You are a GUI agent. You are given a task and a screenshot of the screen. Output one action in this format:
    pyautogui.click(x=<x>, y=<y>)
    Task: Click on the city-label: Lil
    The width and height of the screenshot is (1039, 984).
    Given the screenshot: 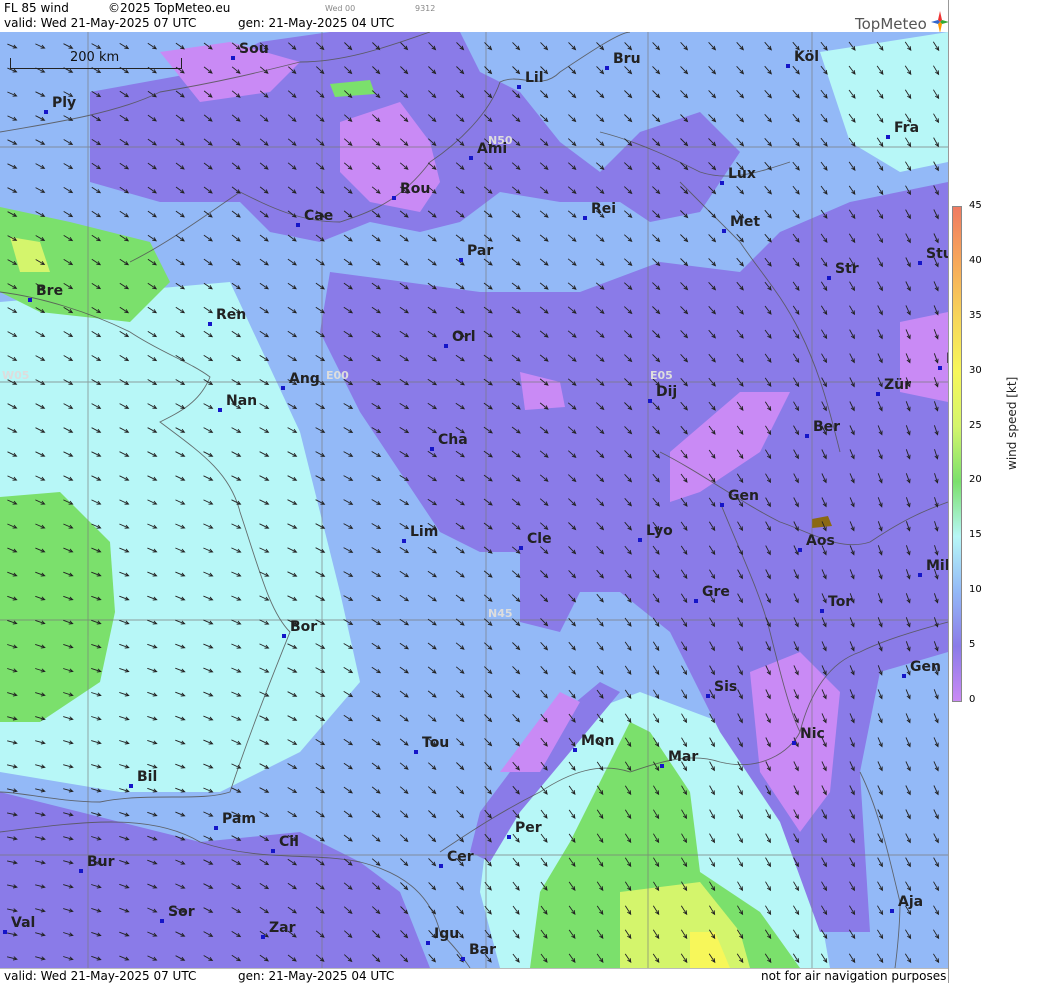 What is the action you would take?
    pyautogui.click(x=534, y=78)
    